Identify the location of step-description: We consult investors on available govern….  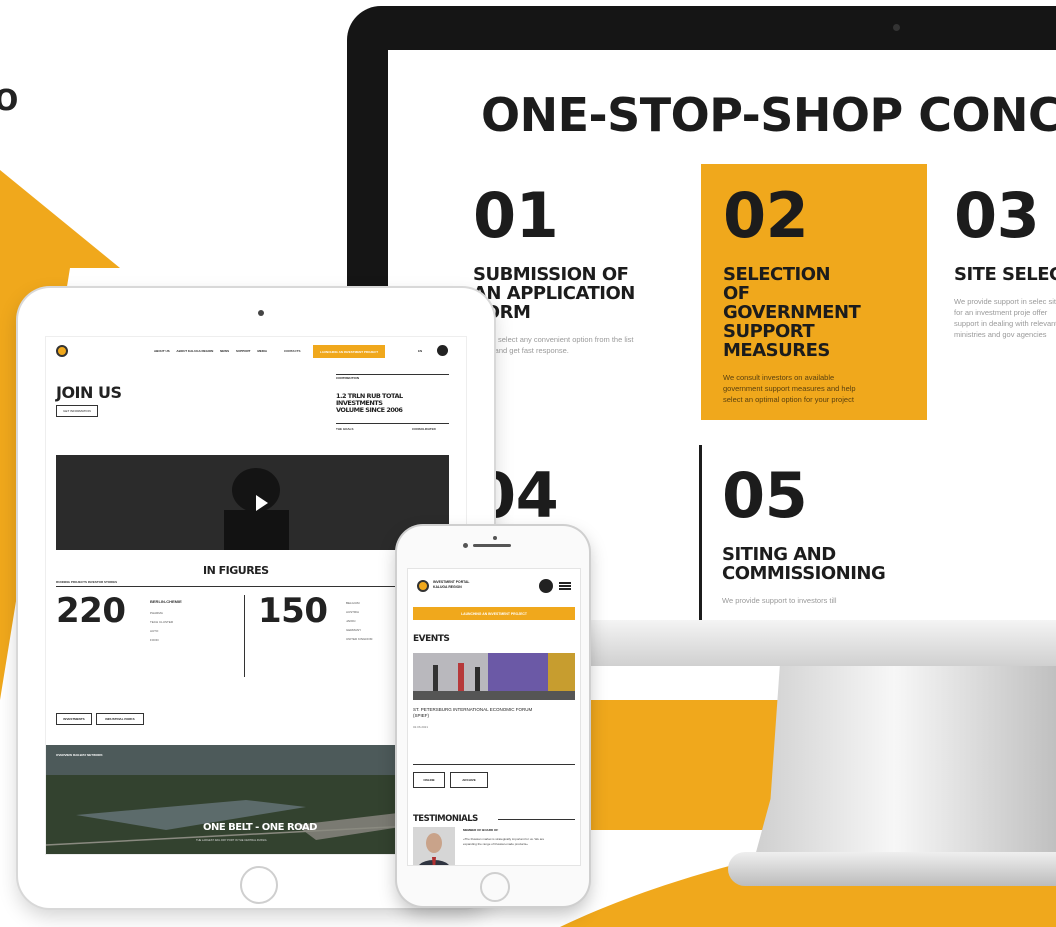
(789, 388).